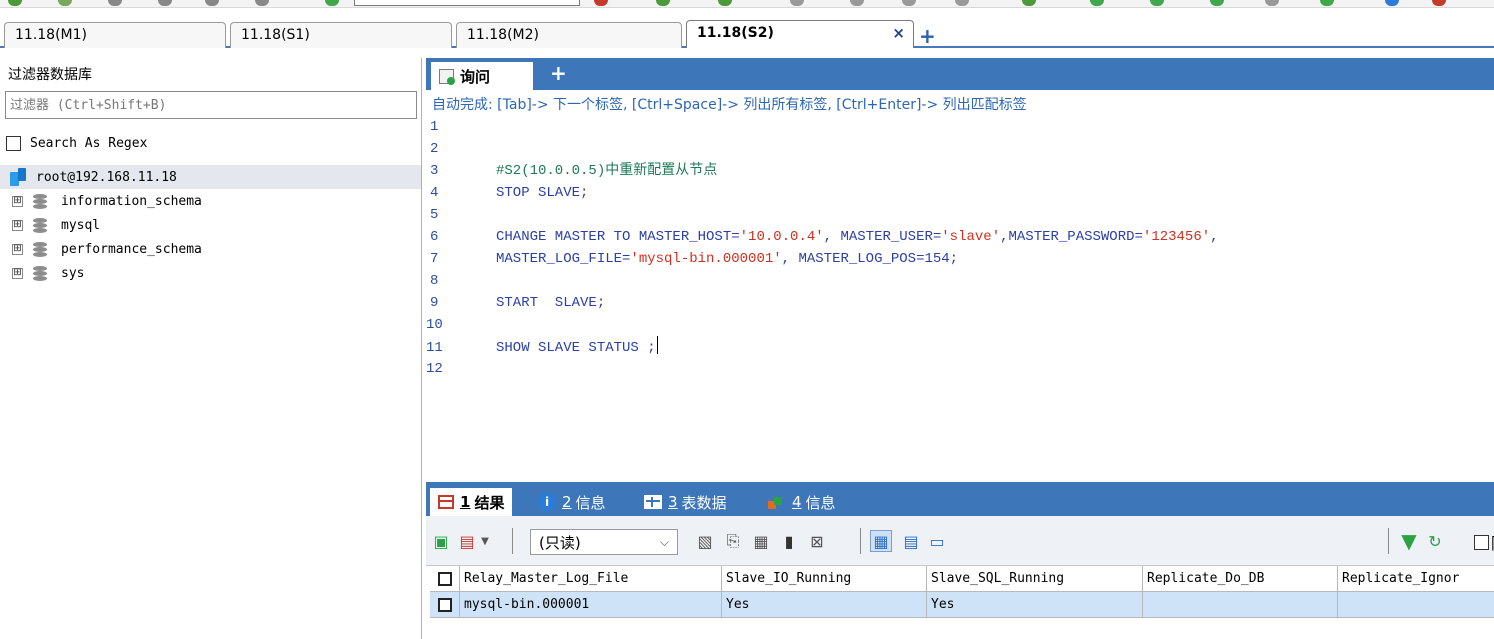 Image resolution: width=1494 pixels, height=639 pixels. What do you see at coordinates (1214, 237) in the screenshot?
I see `sql-punct: ,` at bounding box center [1214, 237].